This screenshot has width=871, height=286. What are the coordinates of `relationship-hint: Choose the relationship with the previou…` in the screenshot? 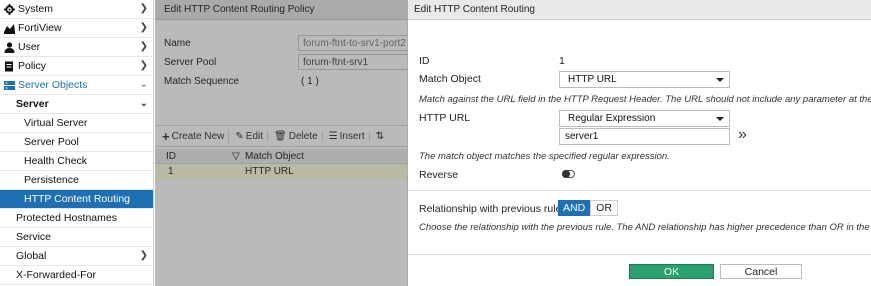 It's located at (645, 227).